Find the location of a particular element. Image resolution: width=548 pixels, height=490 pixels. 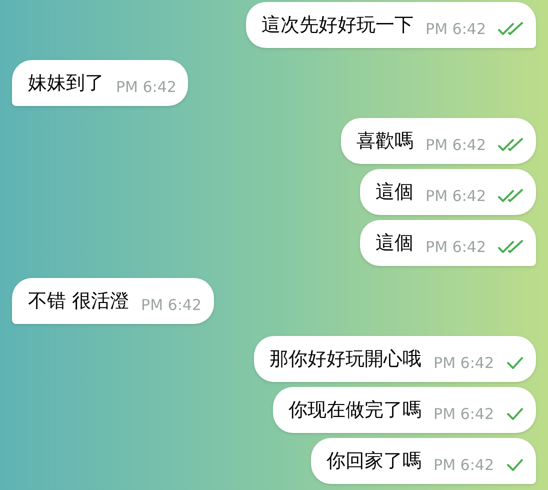

message-text: 不错 很活澄 is located at coordinates (79, 301).